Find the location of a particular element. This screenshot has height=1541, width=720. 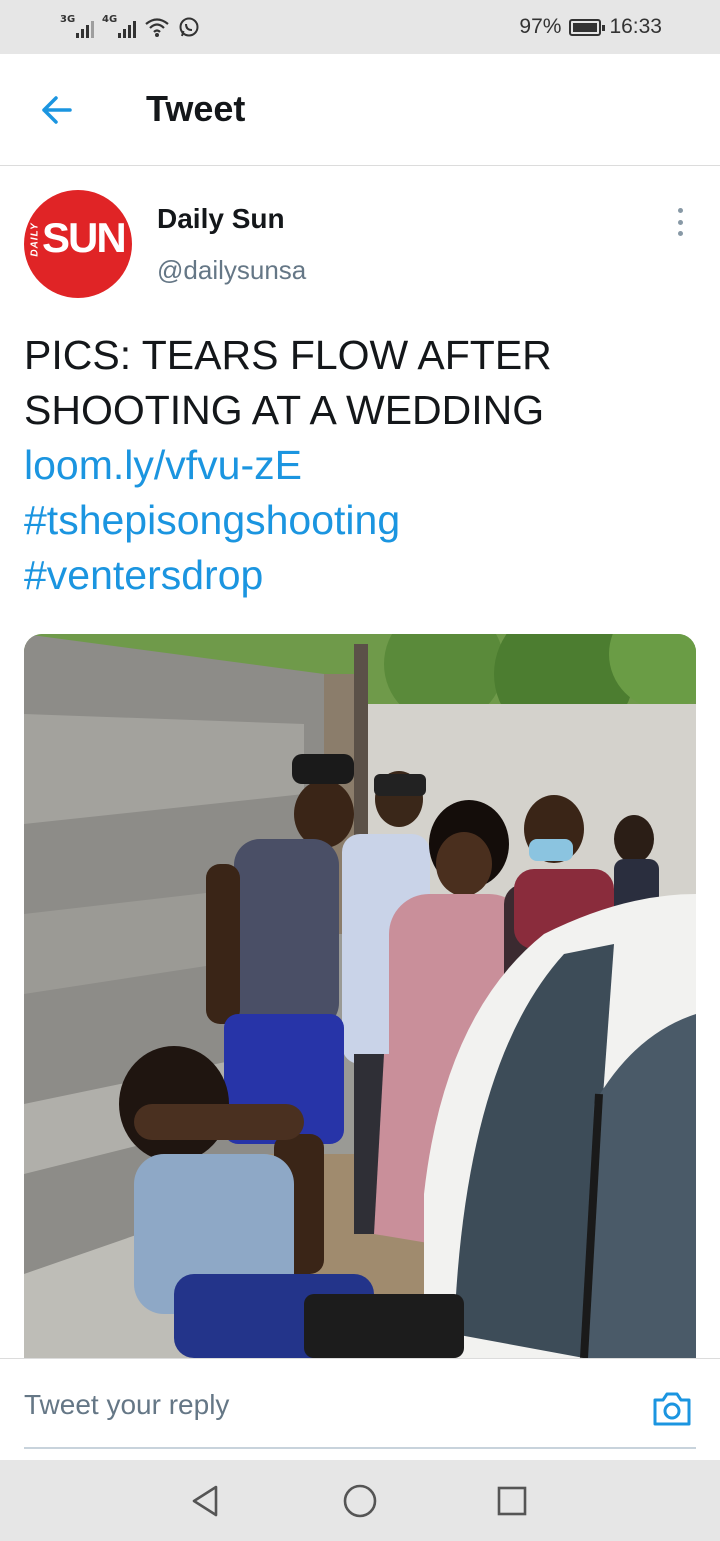

camera-button is located at coordinates (672, 1409).